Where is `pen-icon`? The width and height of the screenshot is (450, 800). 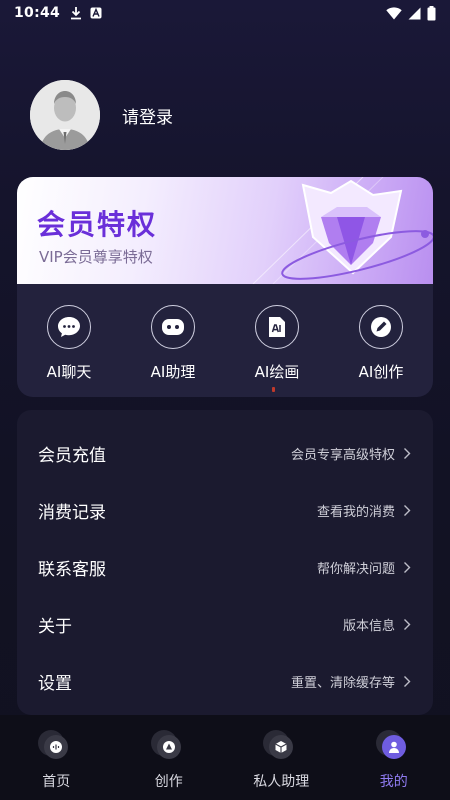
pen-icon is located at coordinates (381, 327).